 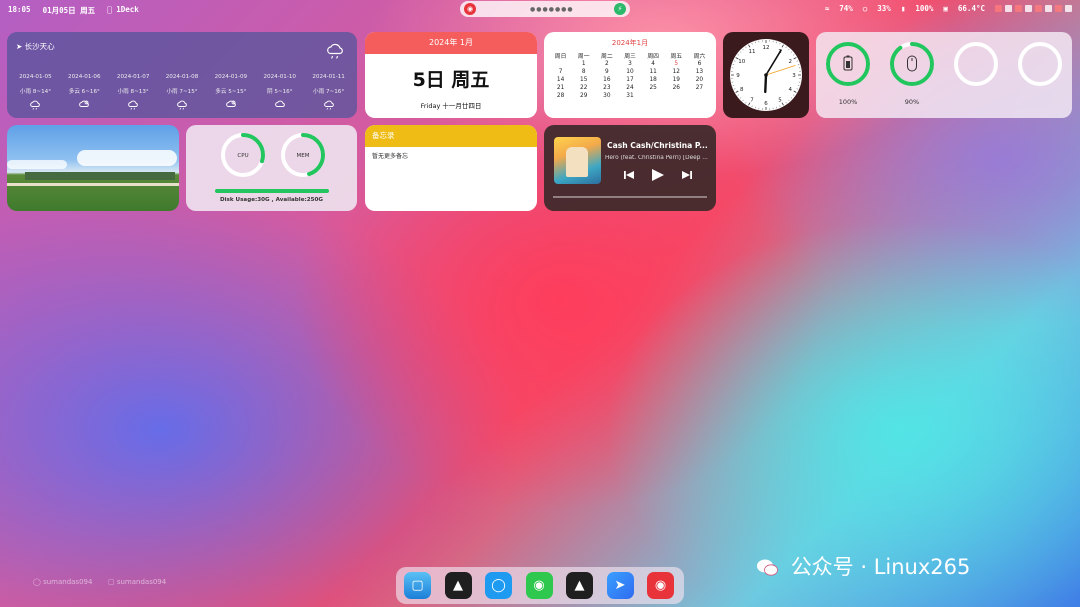 I want to click on forecast-date: 2024-01-07, so click(x=133, y=77).